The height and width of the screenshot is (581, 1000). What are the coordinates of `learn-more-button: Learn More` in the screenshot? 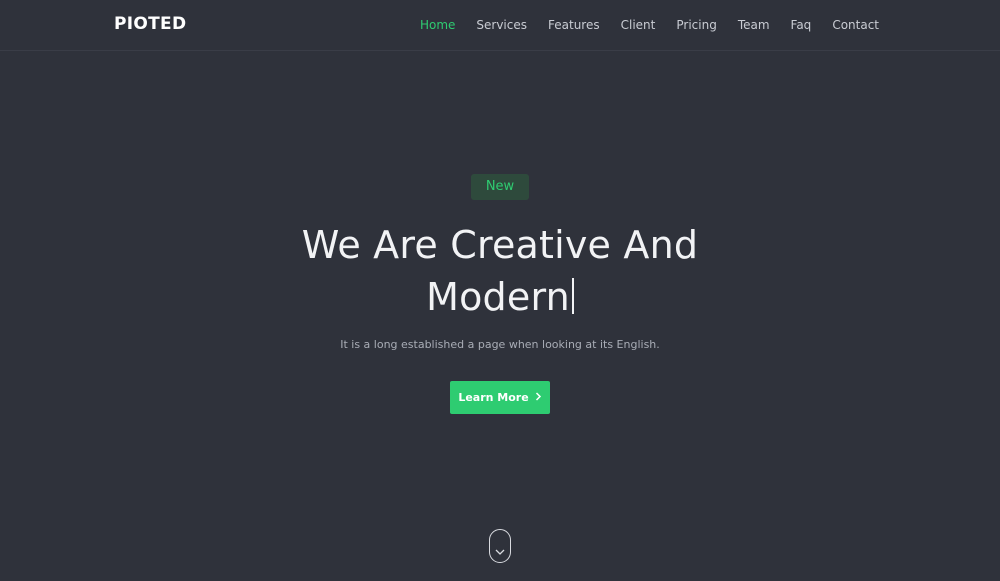 It's located at (500, 397).